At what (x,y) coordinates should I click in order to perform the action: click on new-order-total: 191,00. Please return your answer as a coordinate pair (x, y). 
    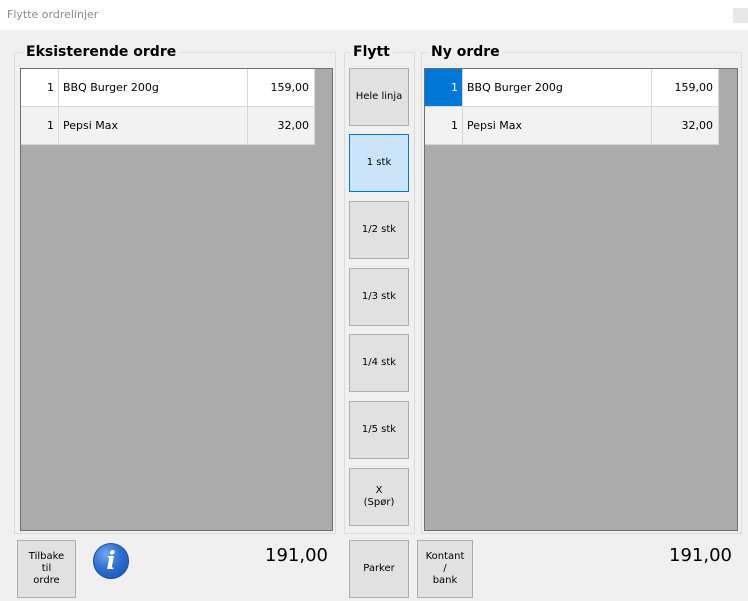
    Looking at the image, I should click on (700, 555).